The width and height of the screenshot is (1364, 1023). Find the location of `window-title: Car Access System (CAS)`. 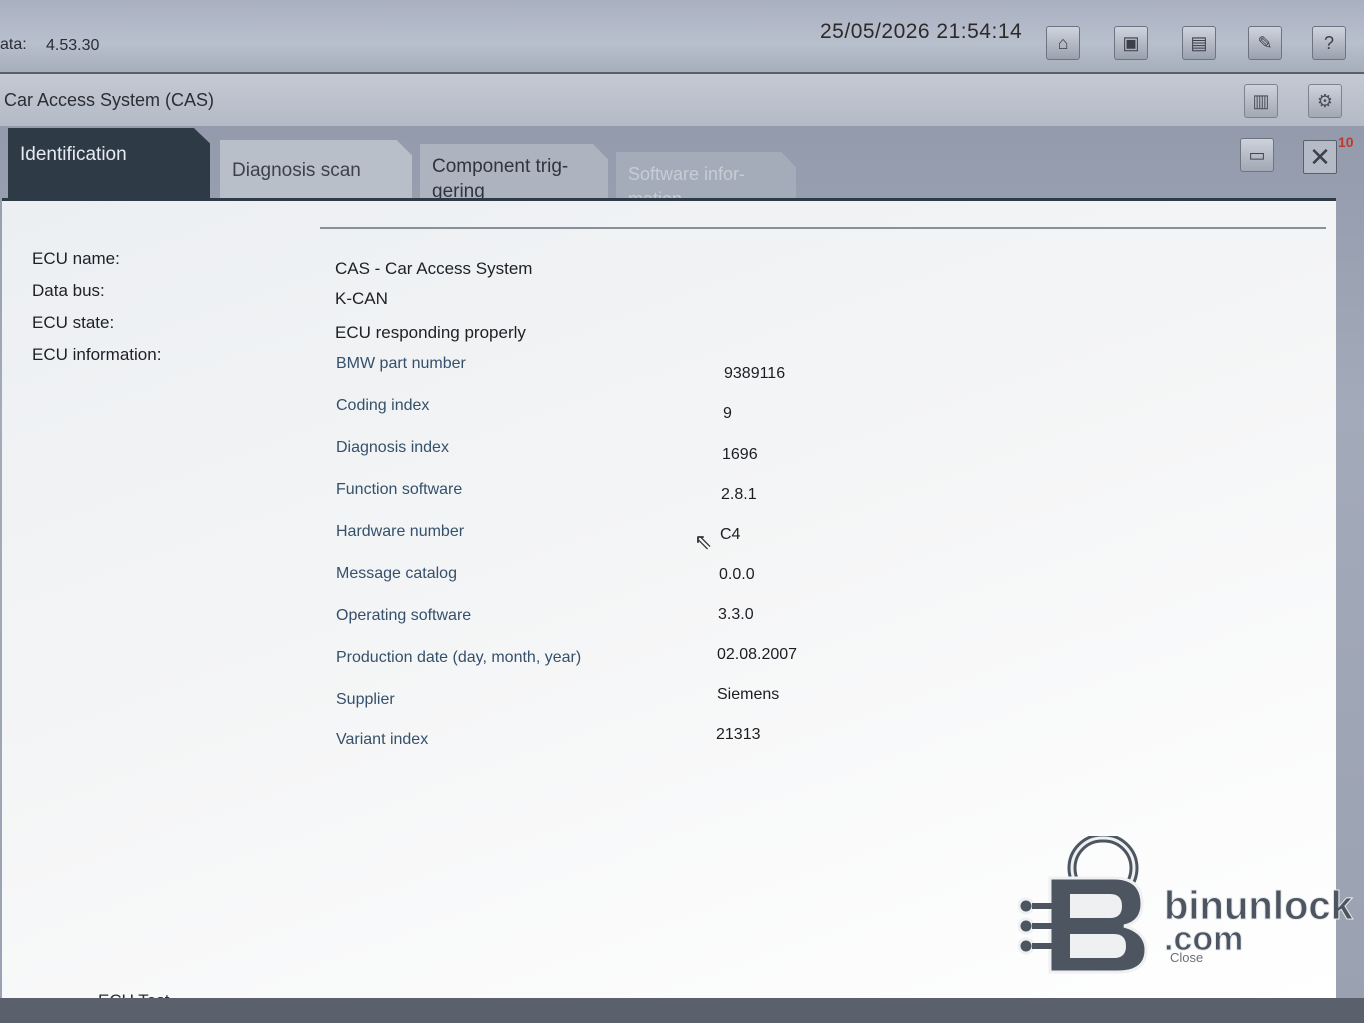

window-title: Car Access System (CAS) is located at coordinates (109, 100).